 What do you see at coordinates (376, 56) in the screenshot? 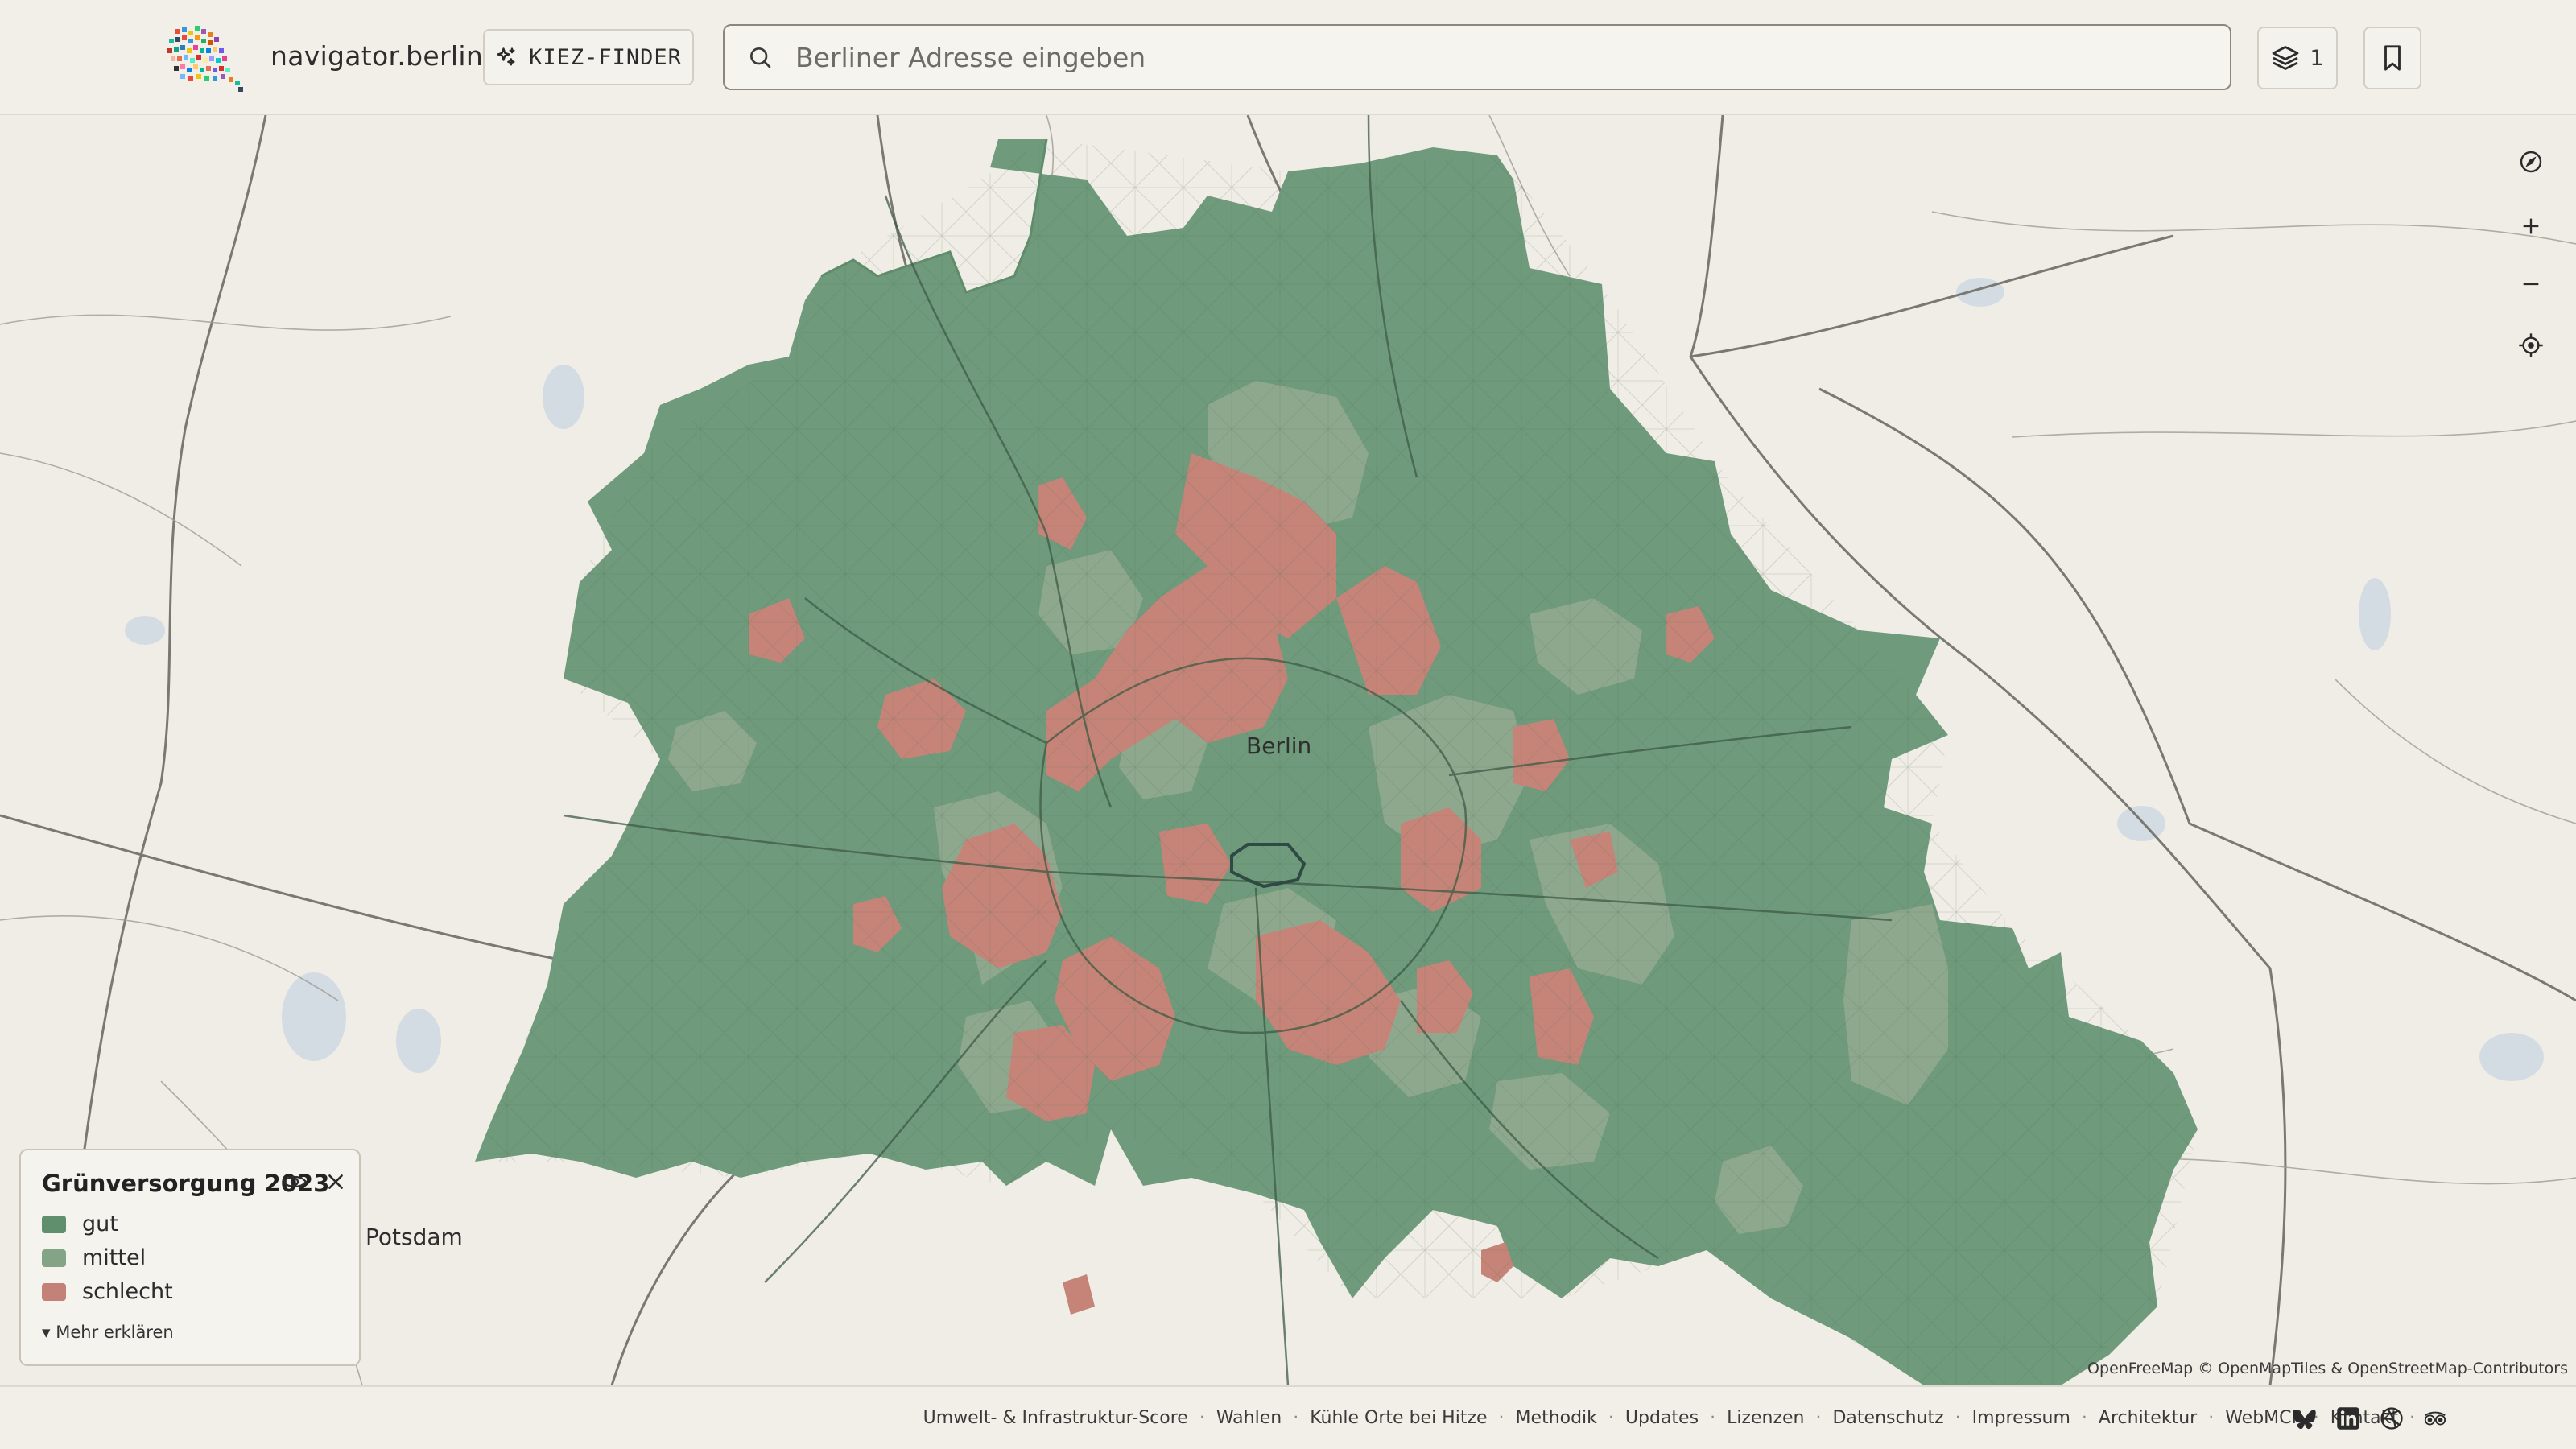
I see `brand-name: navigator.berlin` at bounding box center [376, 56].